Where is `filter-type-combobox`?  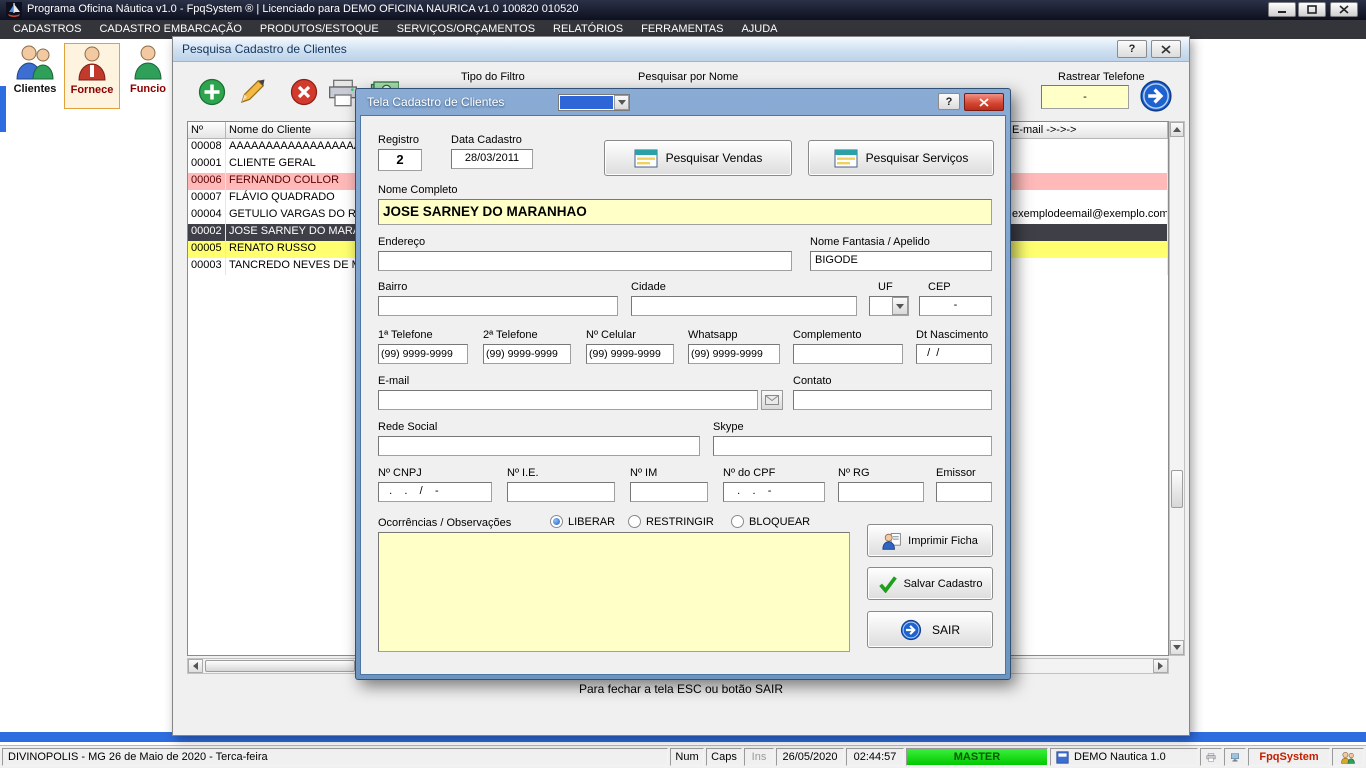
filter-type-combobox is located at coordinates (594, 102).